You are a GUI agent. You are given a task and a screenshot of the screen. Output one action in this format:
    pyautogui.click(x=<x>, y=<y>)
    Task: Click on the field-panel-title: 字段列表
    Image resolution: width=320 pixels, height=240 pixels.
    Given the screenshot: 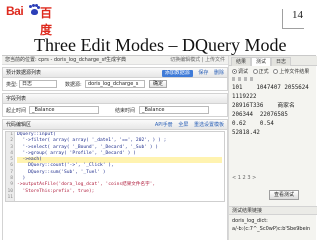 What is the action you would take?
    pyautogui.click(x=16, y=99)
    